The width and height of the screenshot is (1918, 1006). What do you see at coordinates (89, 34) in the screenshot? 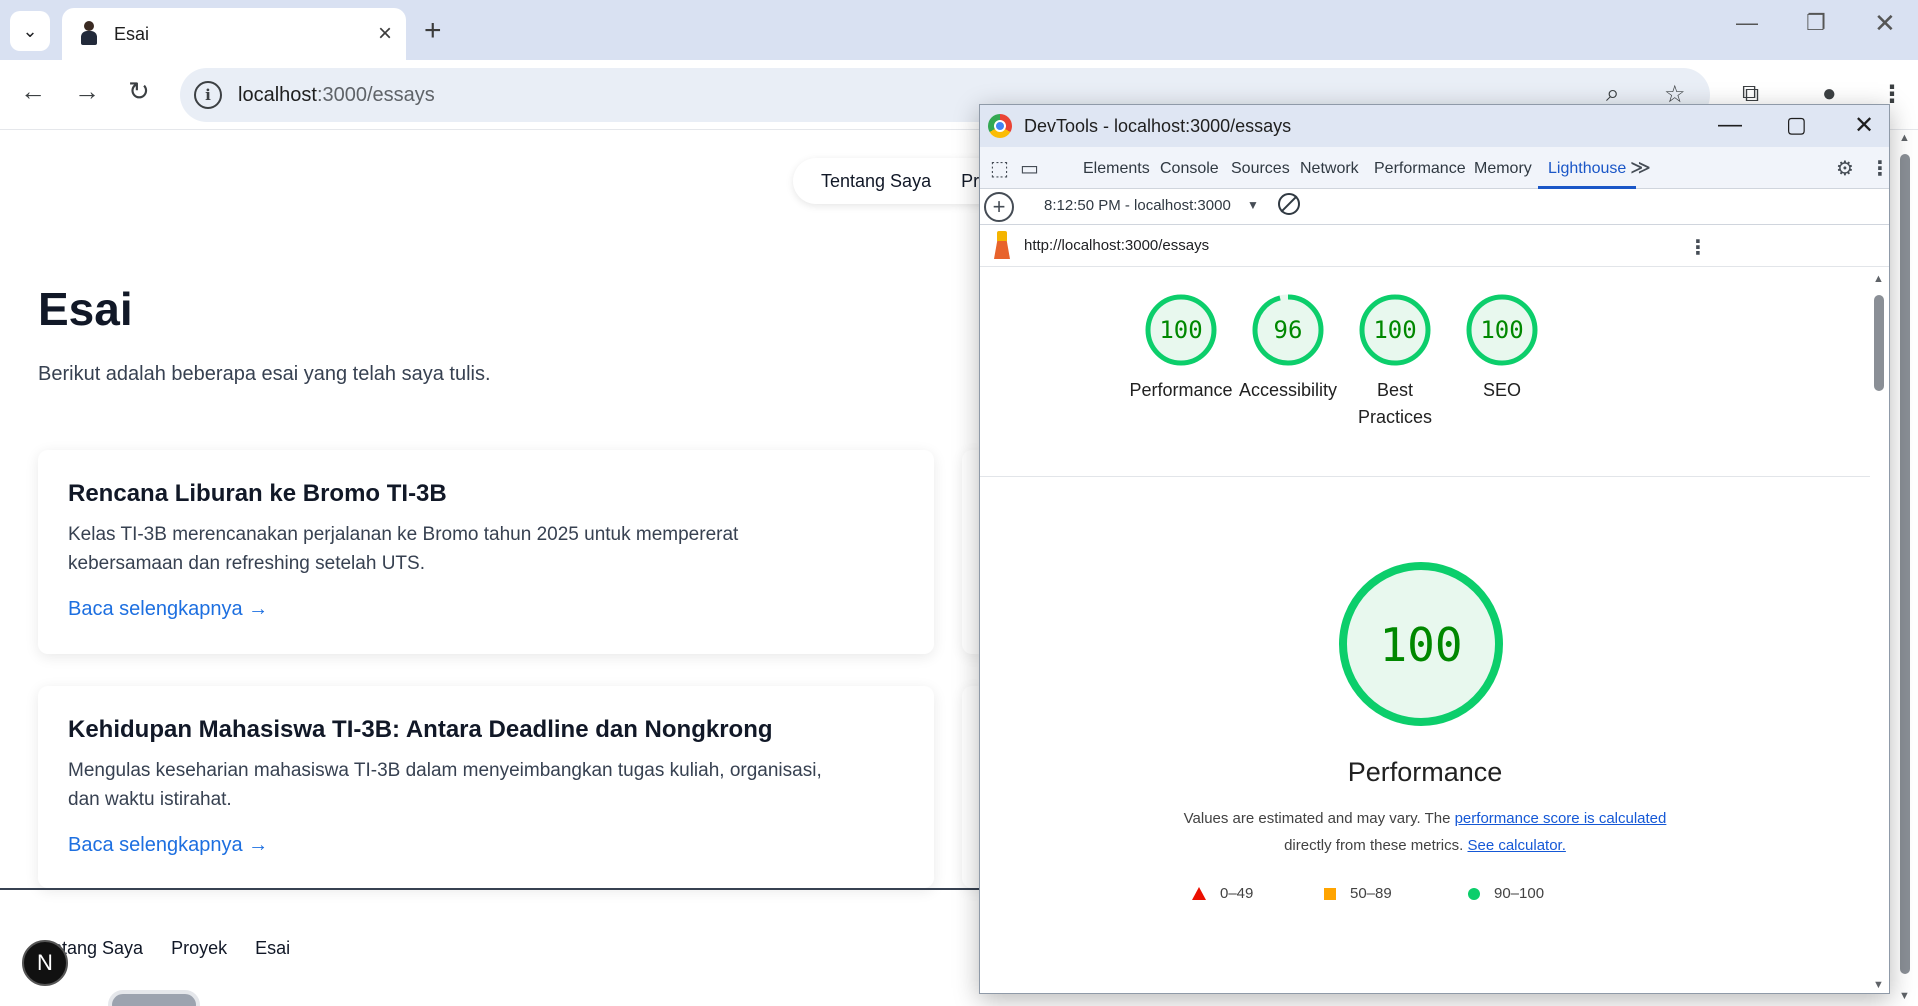
I see `tab-favicon-avatar` at bounding box center [89, 34].